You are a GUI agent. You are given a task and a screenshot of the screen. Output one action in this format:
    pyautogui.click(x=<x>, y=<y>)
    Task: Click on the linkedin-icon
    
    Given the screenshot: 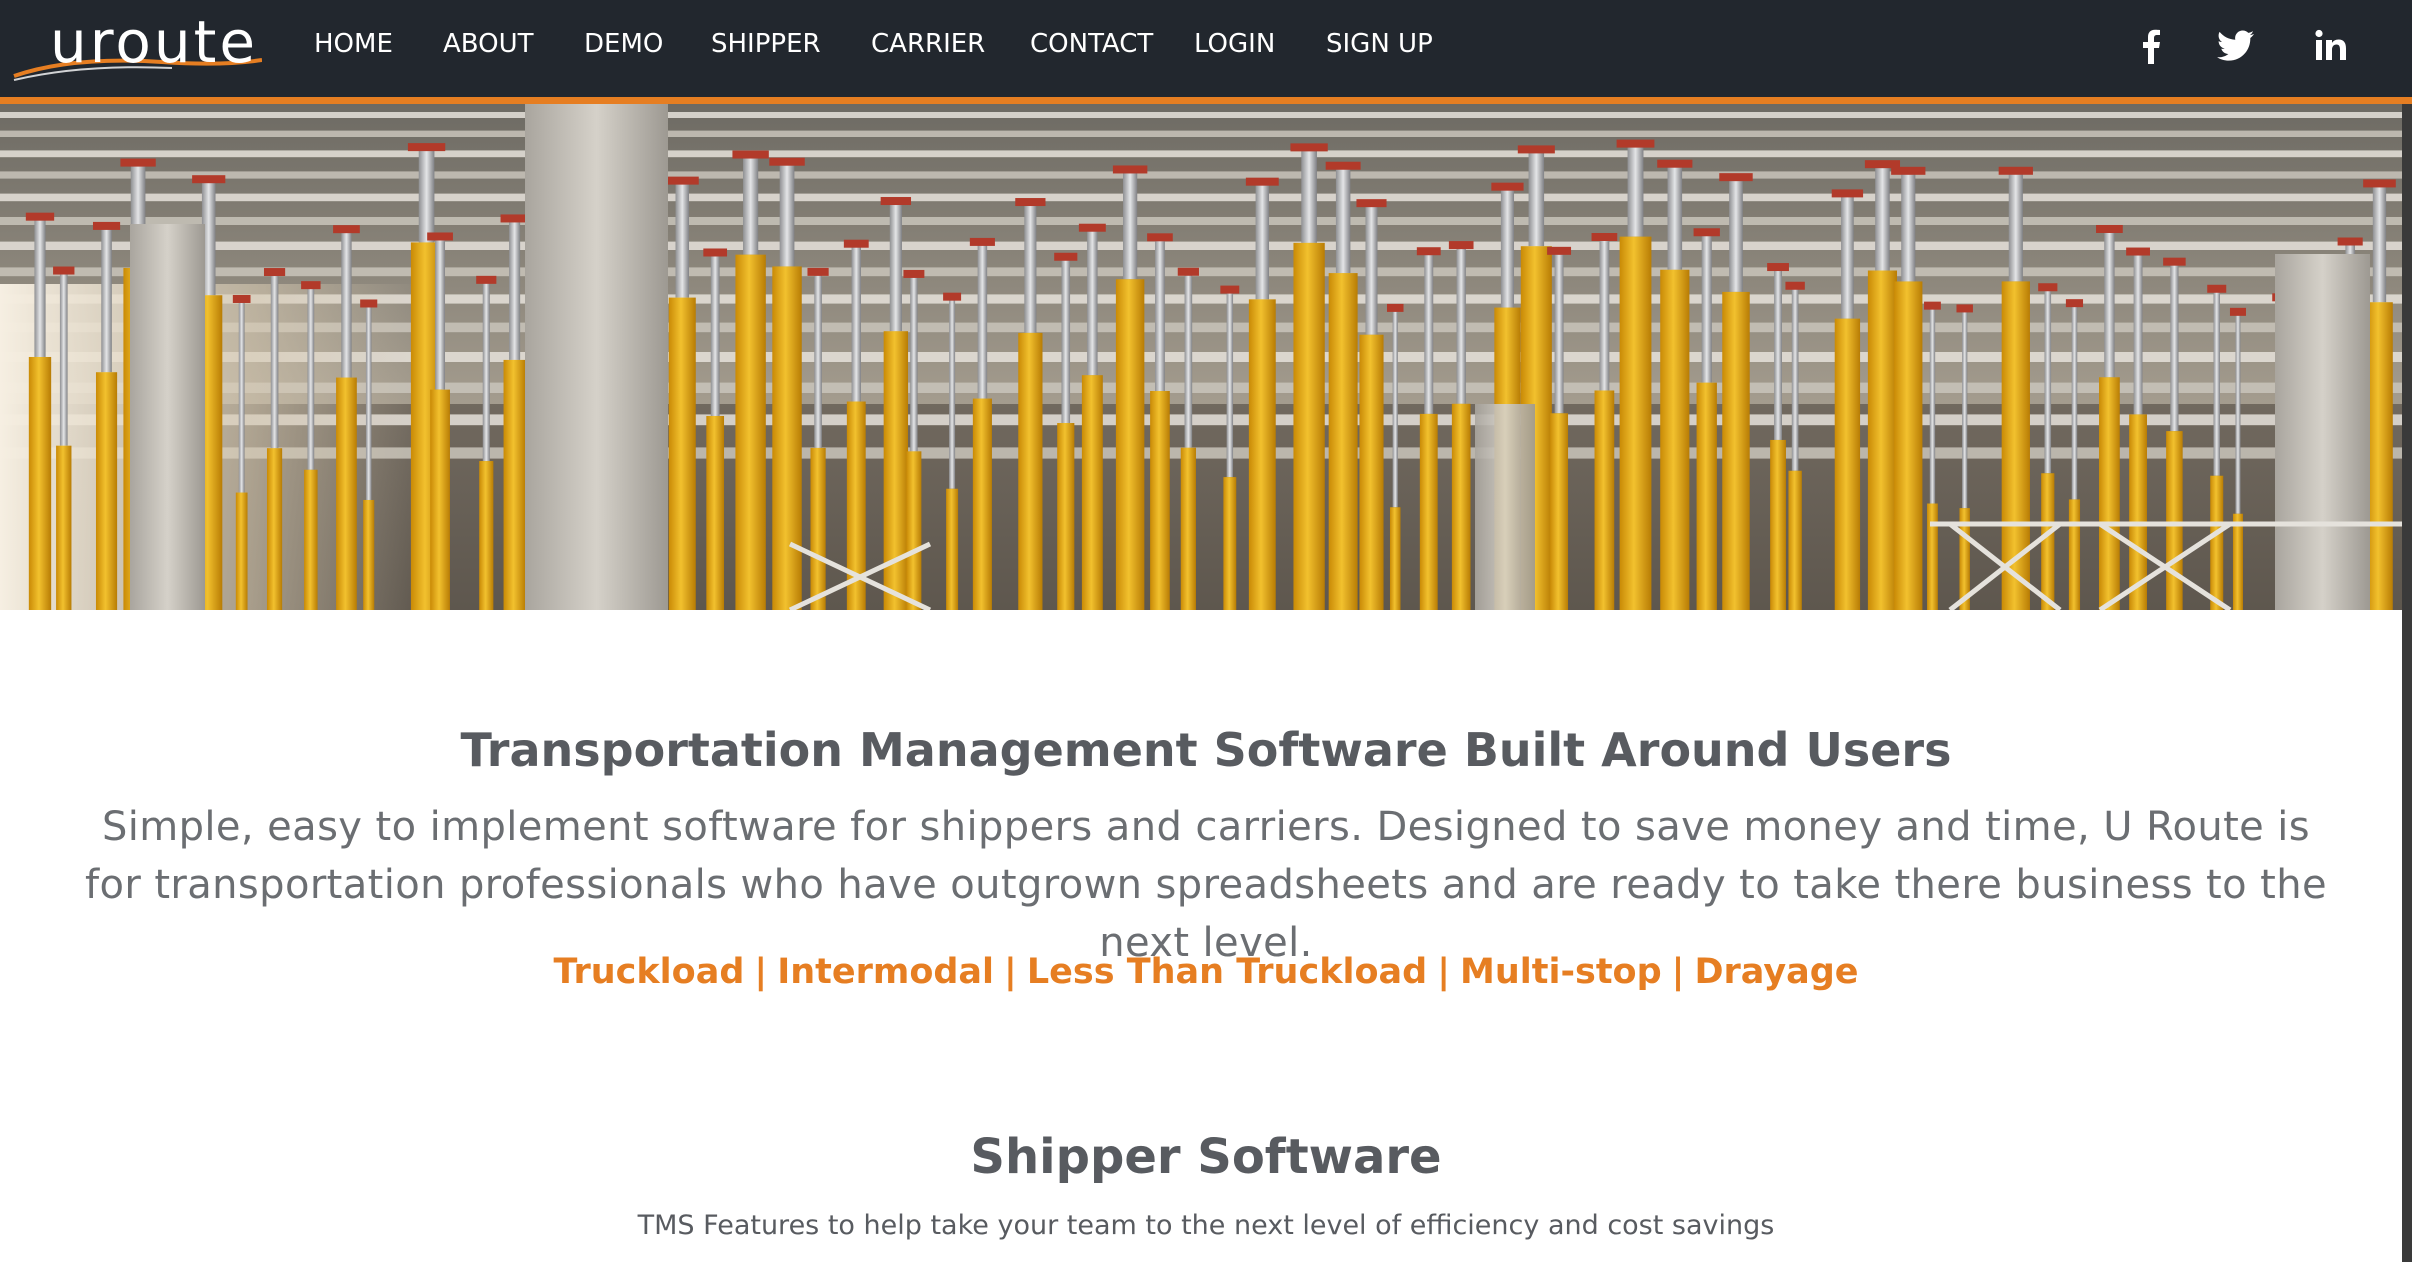 What is the action you would take?
    pyautogui.click(x=2332, y=46)
    